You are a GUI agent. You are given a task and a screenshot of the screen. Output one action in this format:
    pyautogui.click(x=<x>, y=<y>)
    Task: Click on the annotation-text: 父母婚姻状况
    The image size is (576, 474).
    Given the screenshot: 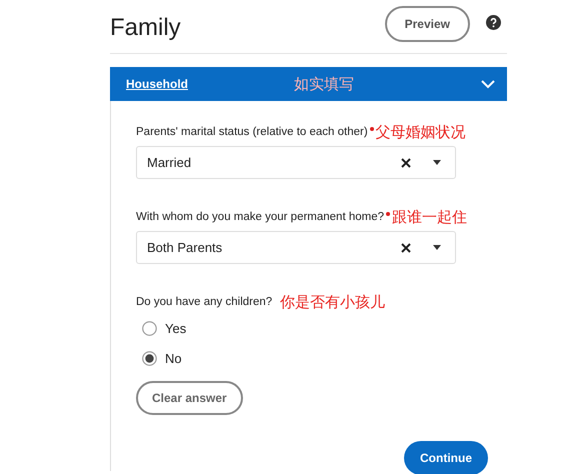 What is the action you would take?
    pyautogui.click(x=421, y=132)
    